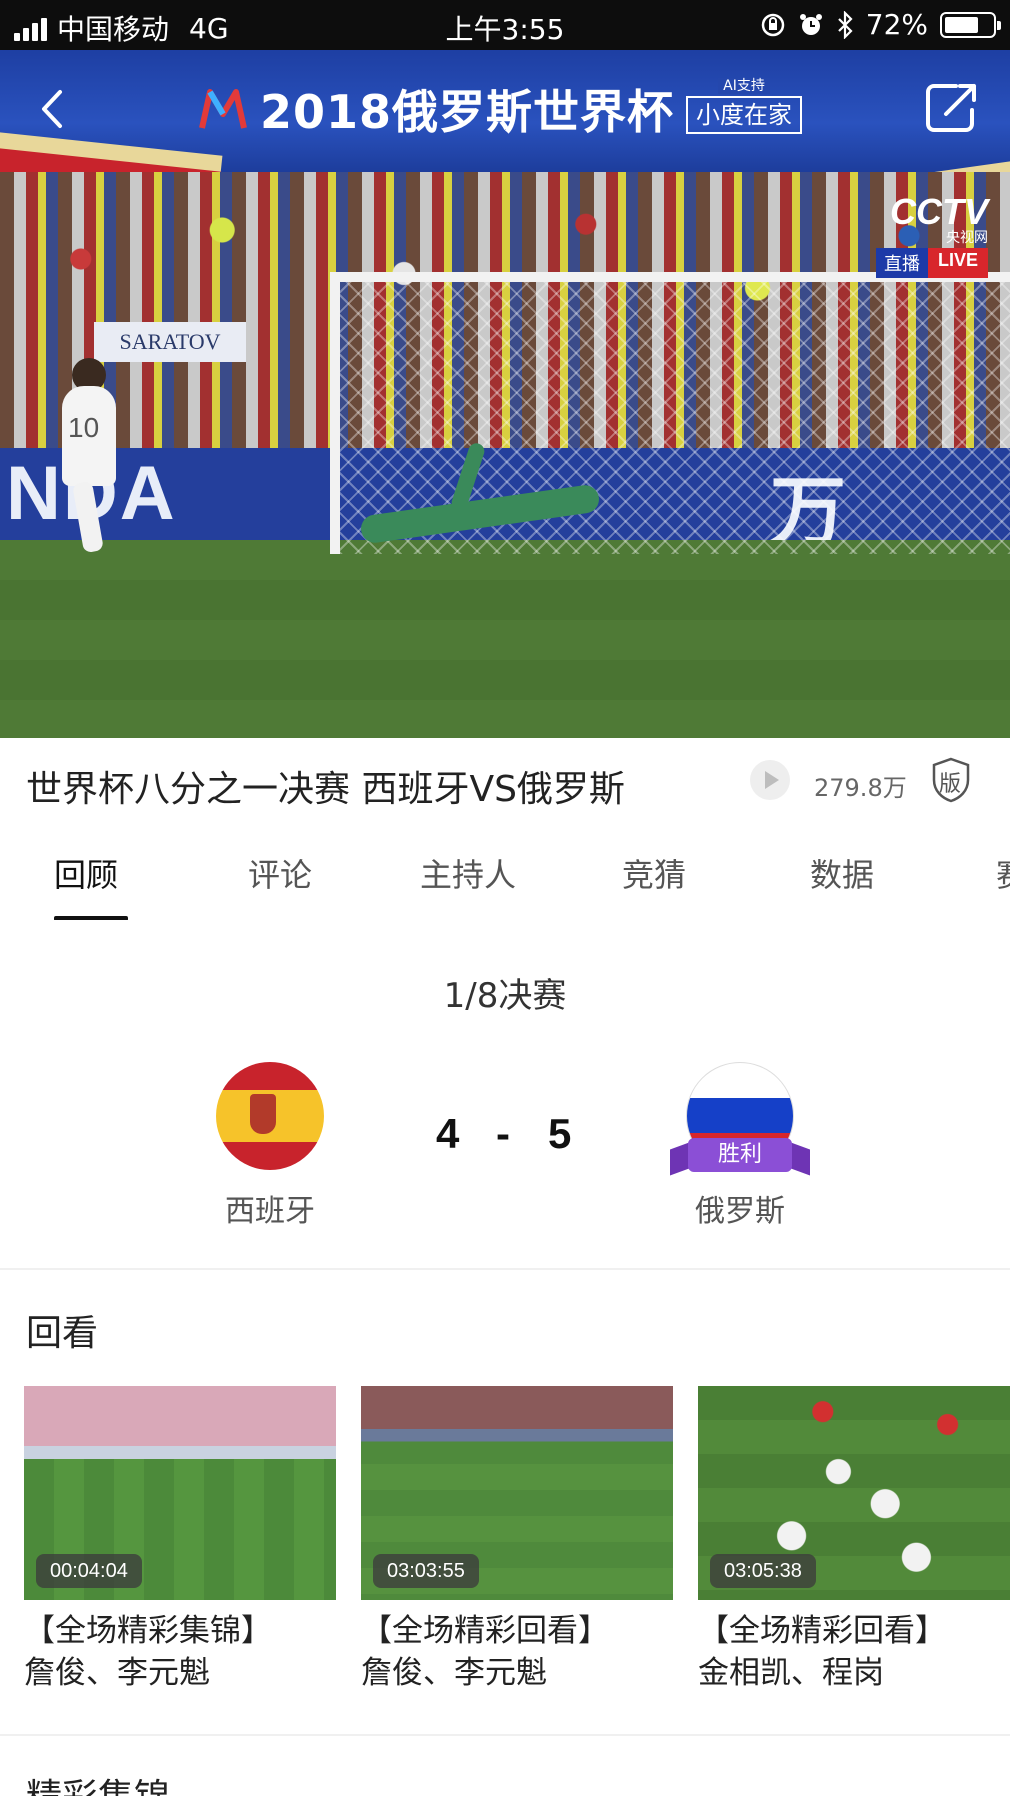 The image size is (1010, 1796). Describe the element at coordinates (854, 1493) in the screenshot. I see `replay-thumbnail: 03:05:38` at that location.